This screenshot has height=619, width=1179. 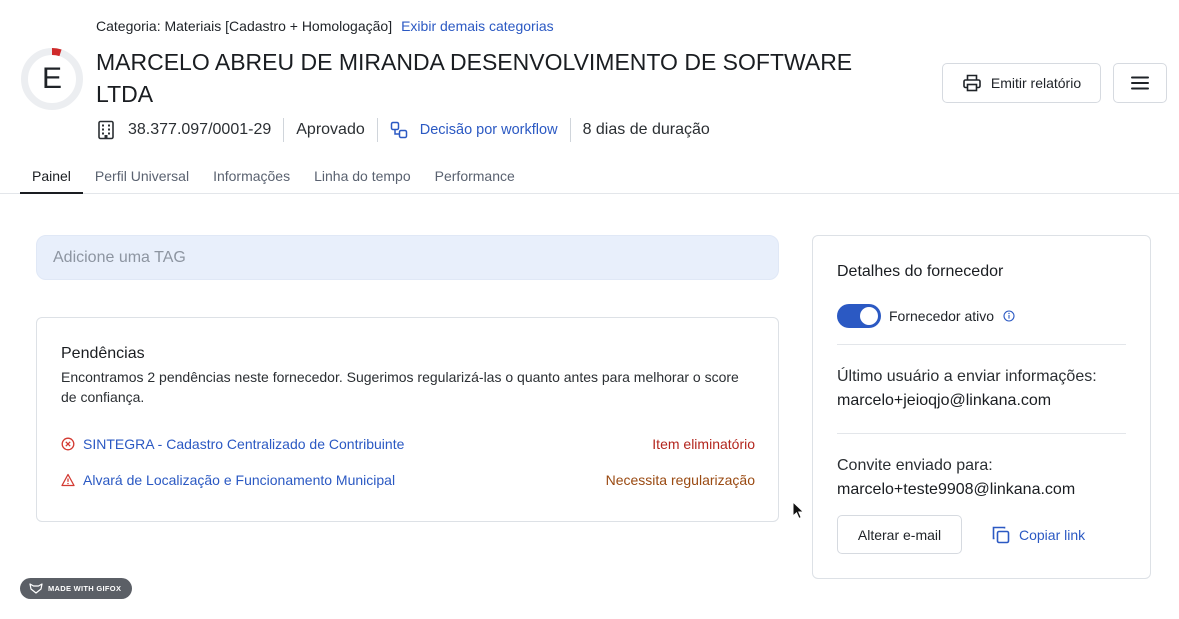 I want to click on supplier-score: E, so click(x=52, y=79).